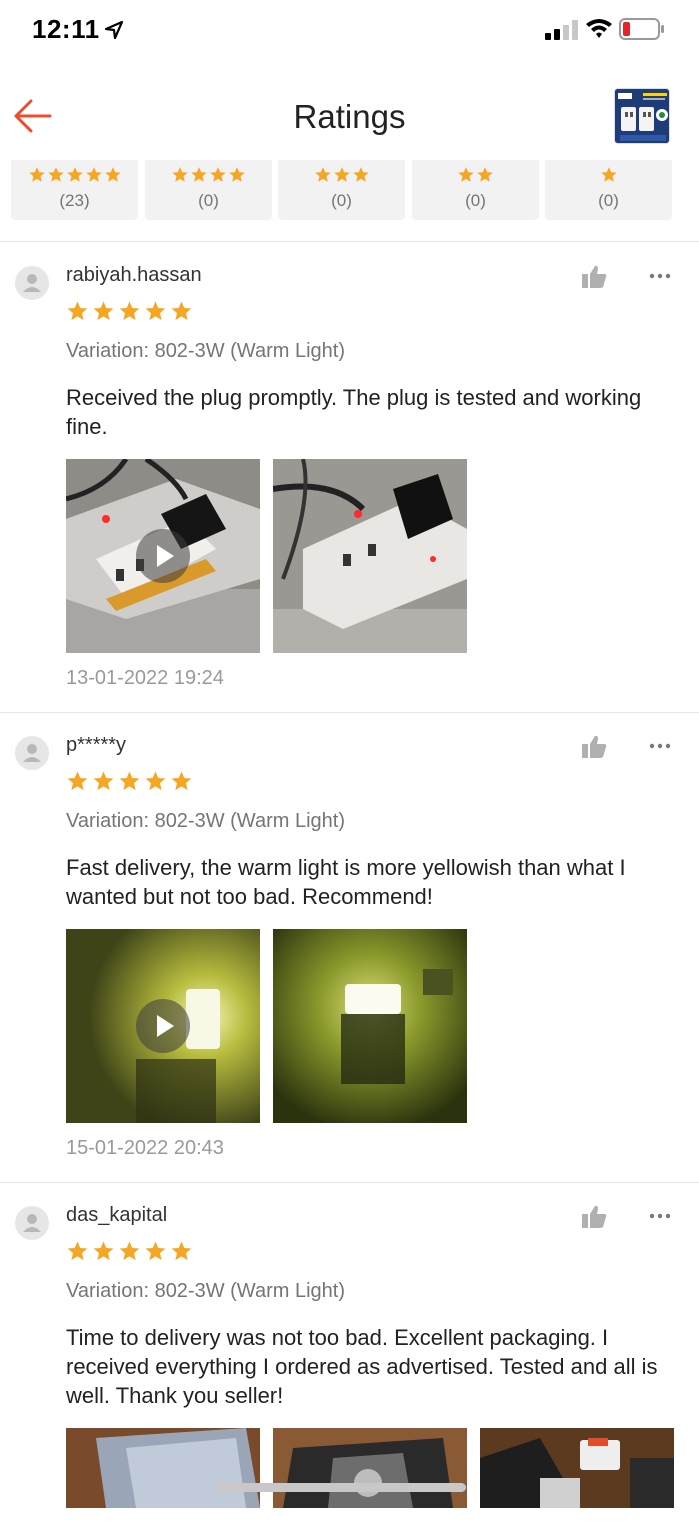 This screenshot has height=1524, width=699. I want to click on cellular-signal-icon, so click(561, 30).